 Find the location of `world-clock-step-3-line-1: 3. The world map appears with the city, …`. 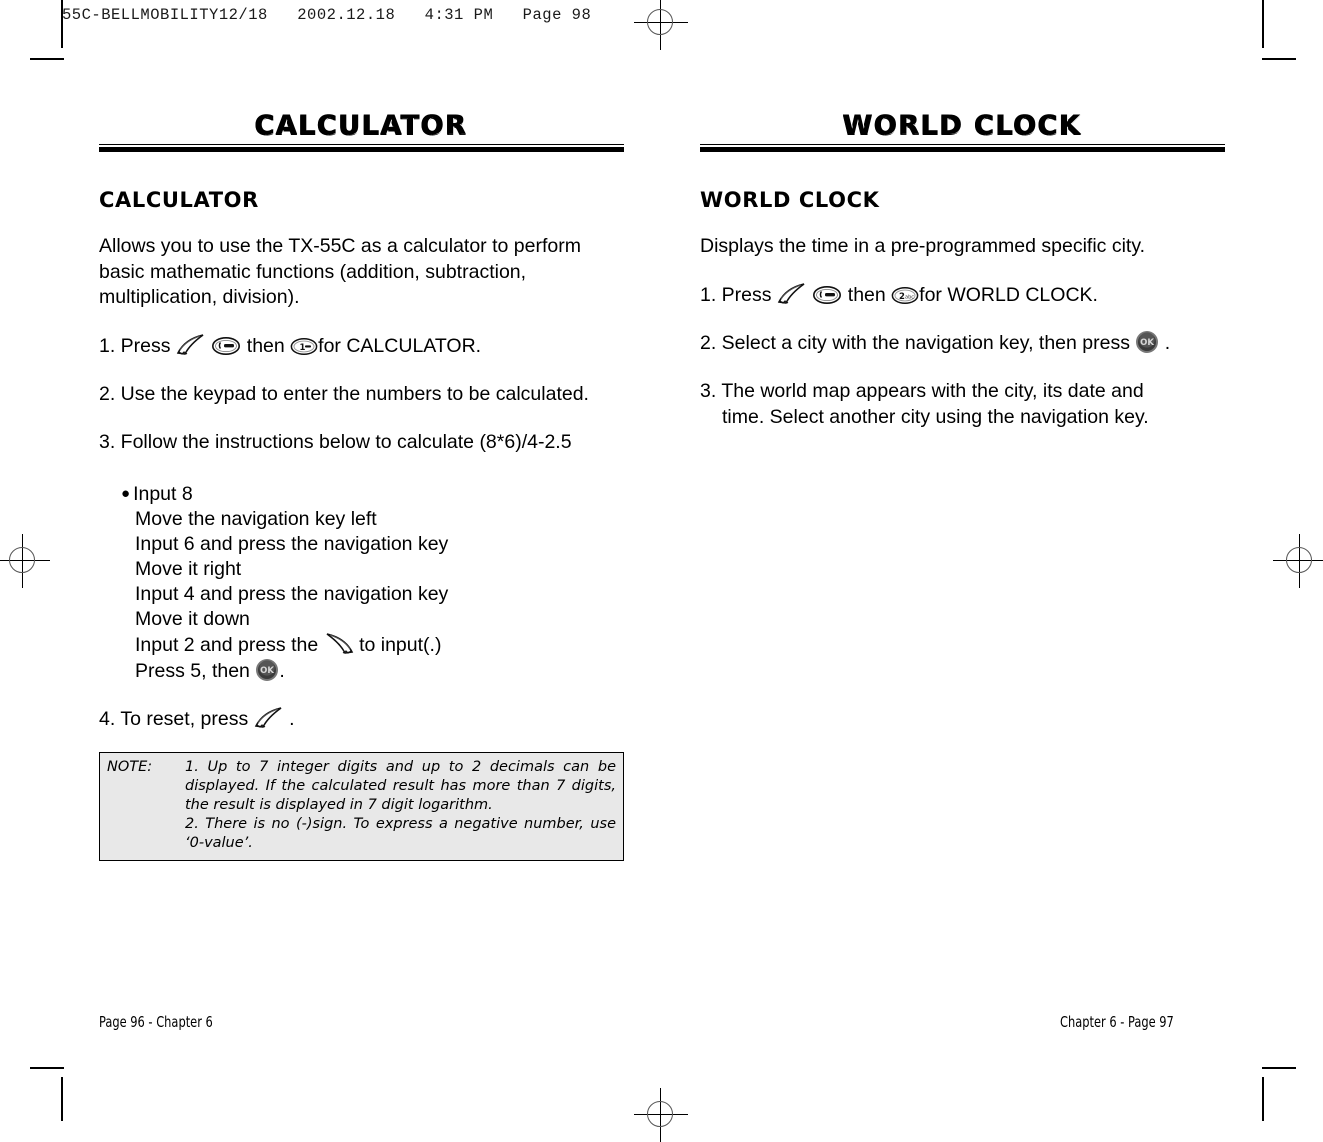

world-clock-step-3-line-1: 3. The world map appears with the city, … is located at coordinates (922, 390).